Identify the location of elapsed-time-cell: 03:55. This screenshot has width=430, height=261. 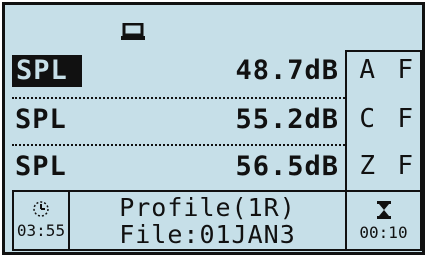
(41, 223).